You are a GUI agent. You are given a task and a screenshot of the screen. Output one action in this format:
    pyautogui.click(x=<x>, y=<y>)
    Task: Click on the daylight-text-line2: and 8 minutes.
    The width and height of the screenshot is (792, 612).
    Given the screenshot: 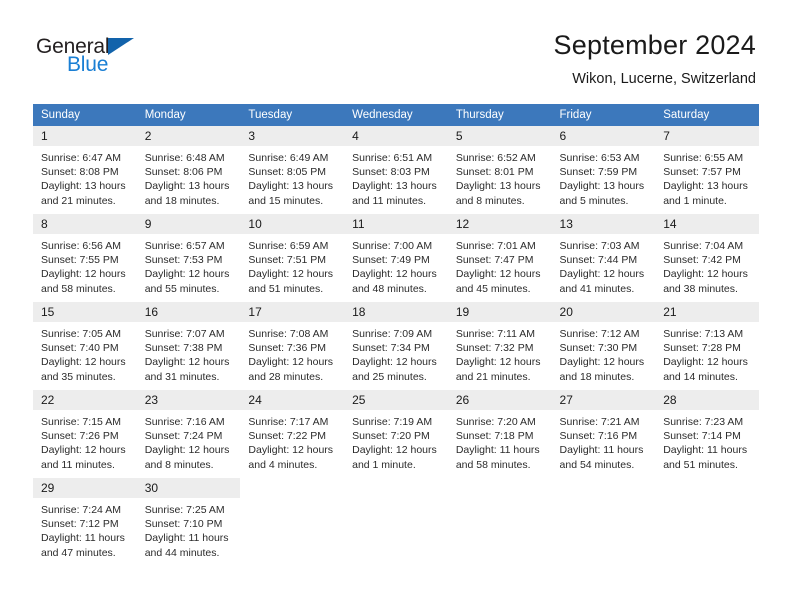 What is the action you would take?
    pyautogui.click(x=179, y=464)
    